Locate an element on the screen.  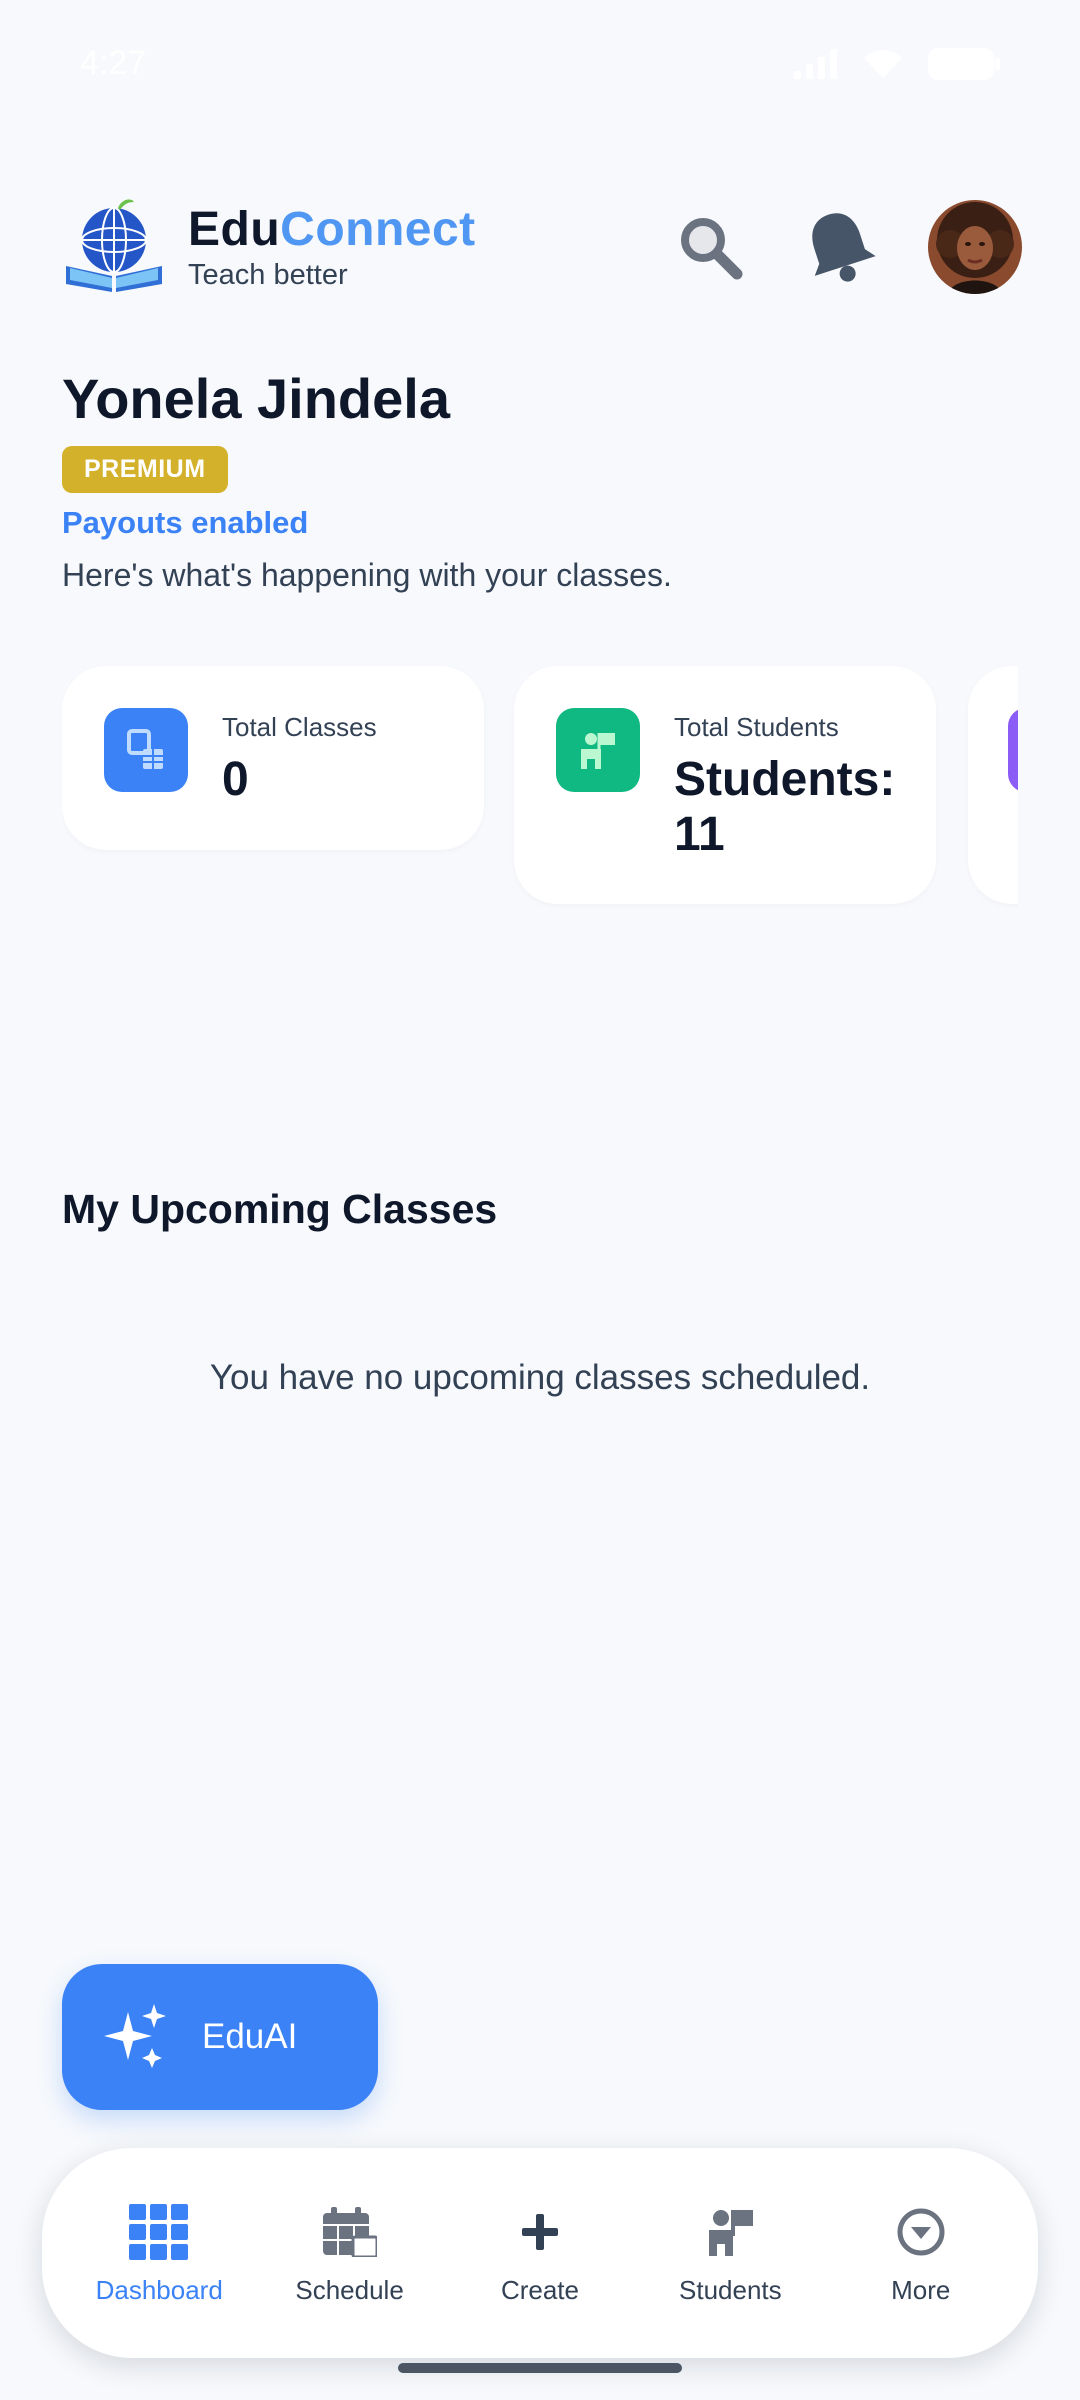
nav-label: Dashboard is located at coordinates (159, 2289).